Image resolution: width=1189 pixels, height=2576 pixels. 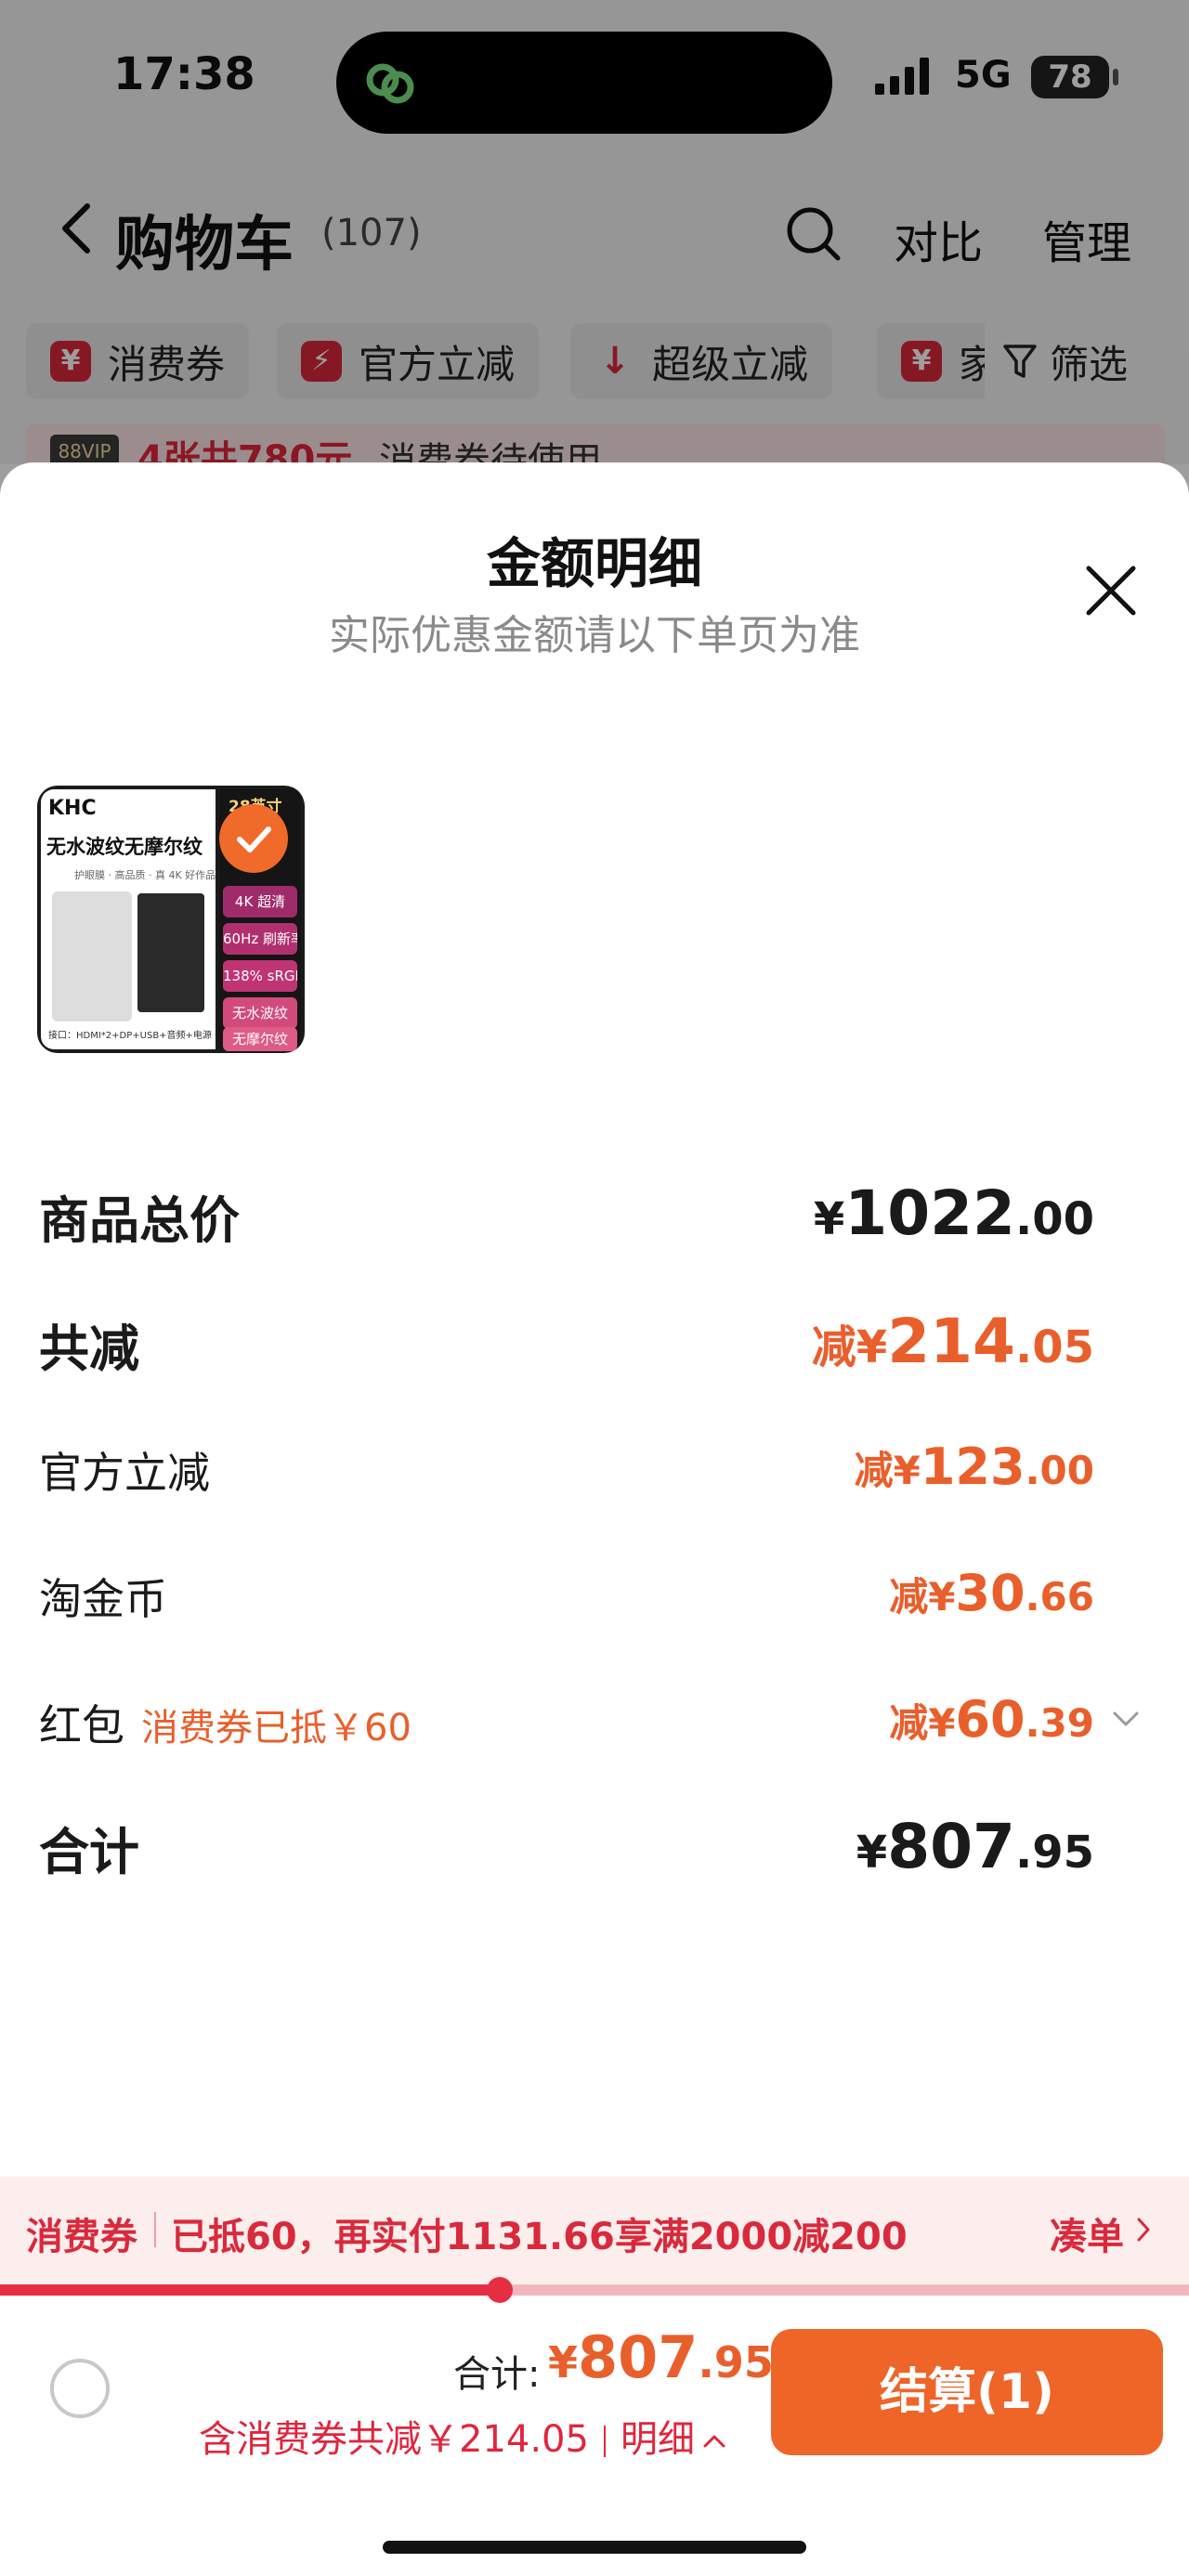 I want to click on sheet-subtitle: 实际优惠金额请以下单页为准, so click(x=594, y=636).